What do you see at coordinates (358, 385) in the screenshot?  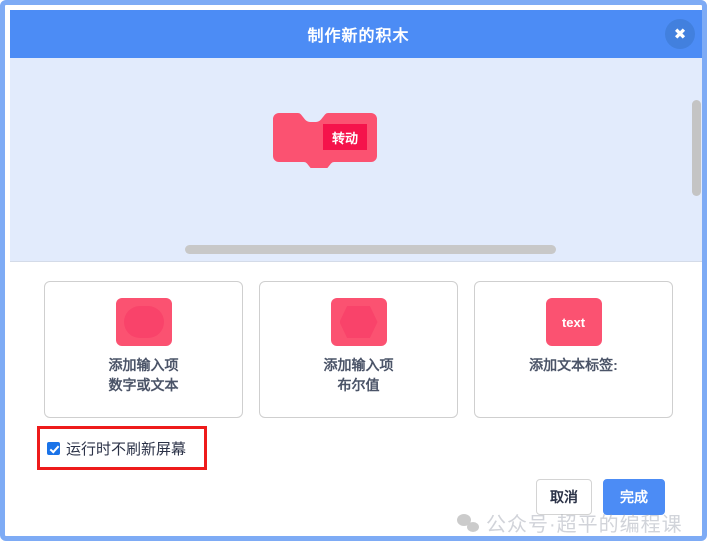 I see `card-sublabel: 布尔值` at bounding box center [358, 385].